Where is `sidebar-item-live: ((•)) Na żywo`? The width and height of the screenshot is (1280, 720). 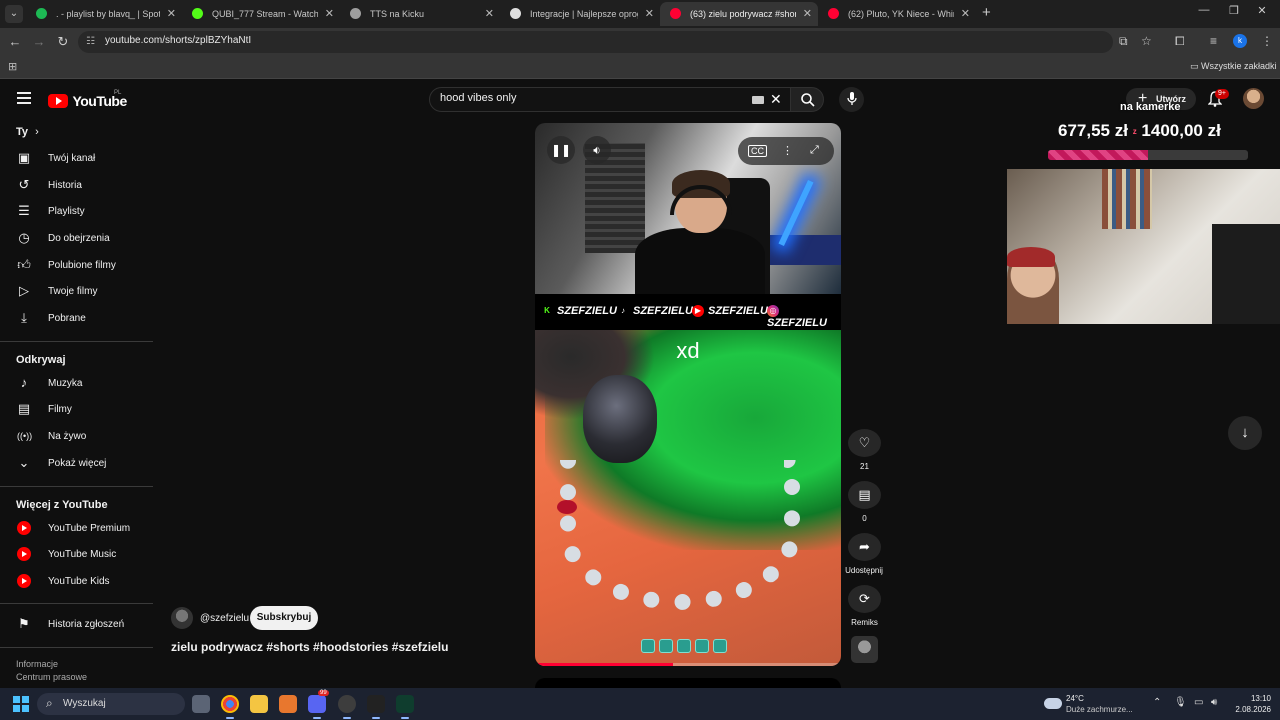
sidebar-item-live: ((•)) Na żywo is located at coordinates (76, 436).